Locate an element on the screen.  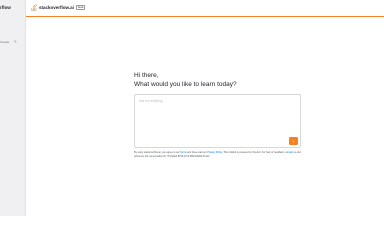
greeting-line-1: Hi there, is located at coordinates (146, 75).